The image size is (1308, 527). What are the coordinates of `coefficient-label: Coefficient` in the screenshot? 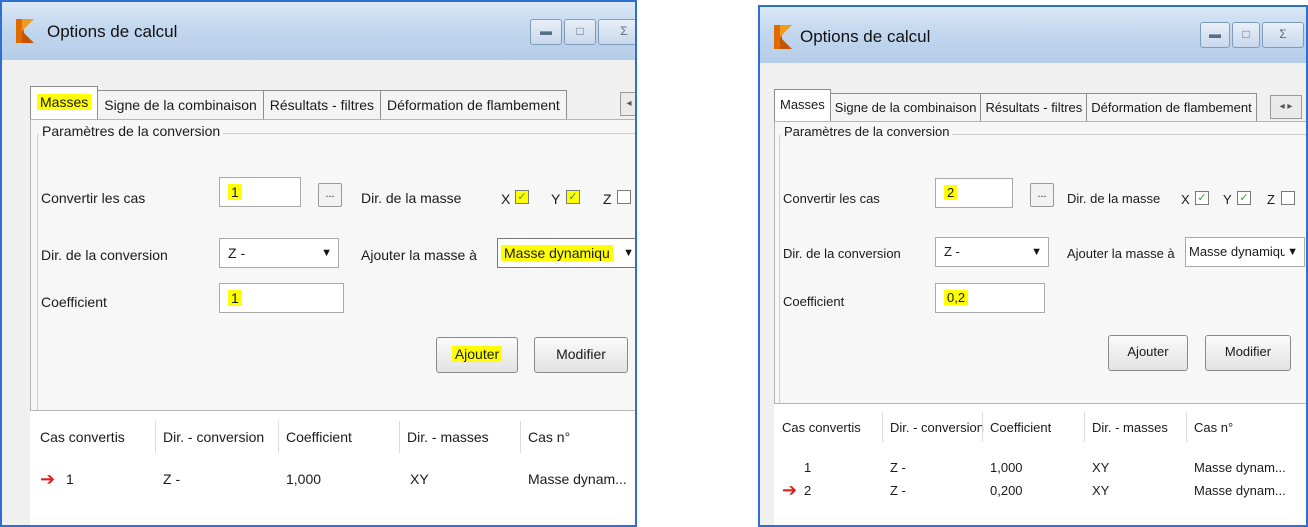 It's located at (814, 301).